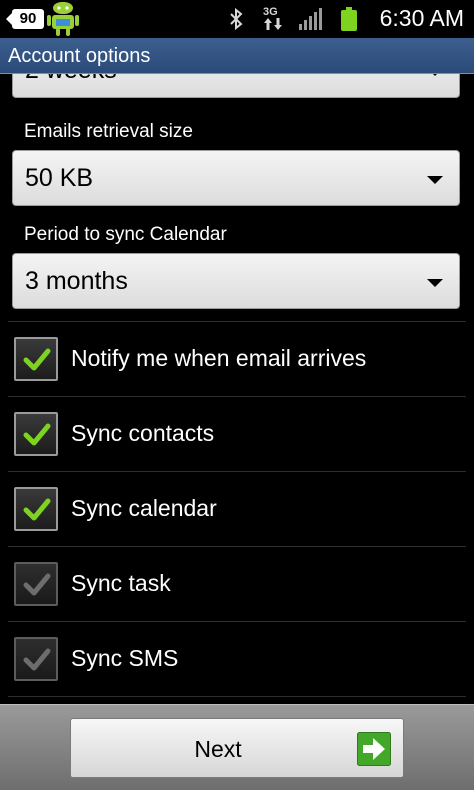 This screenshot has width=474, height=790. Describe the element at coordinates (59, 178) in the screenshot. I see `retrieval-size-value: 50 KB` at that location.